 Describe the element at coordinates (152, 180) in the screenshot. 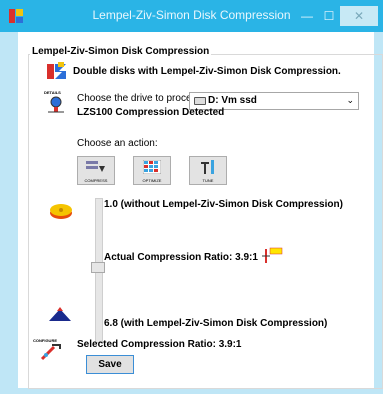

I see `optimize-button-label: OPTIMIZE` at that location.